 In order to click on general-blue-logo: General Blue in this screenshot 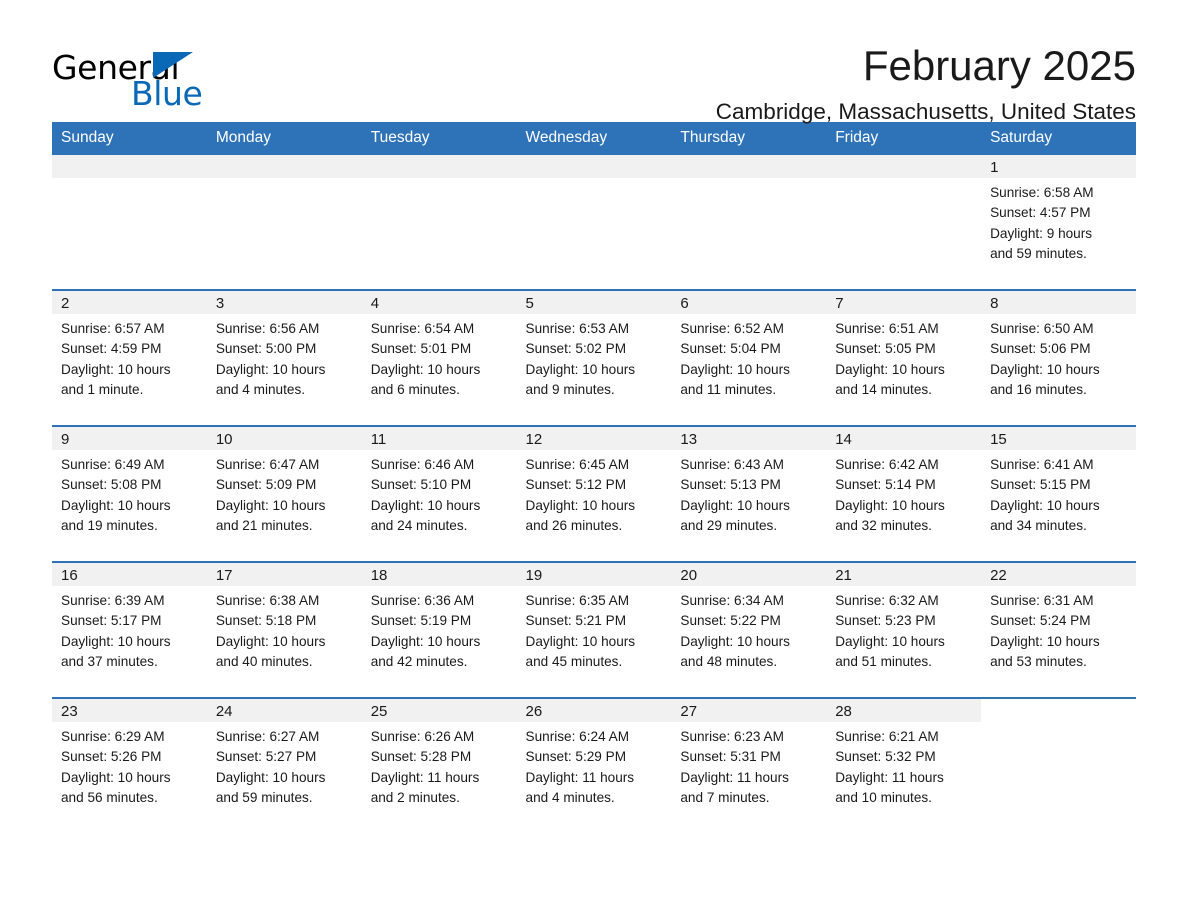, I will do `click(127, 78)`.